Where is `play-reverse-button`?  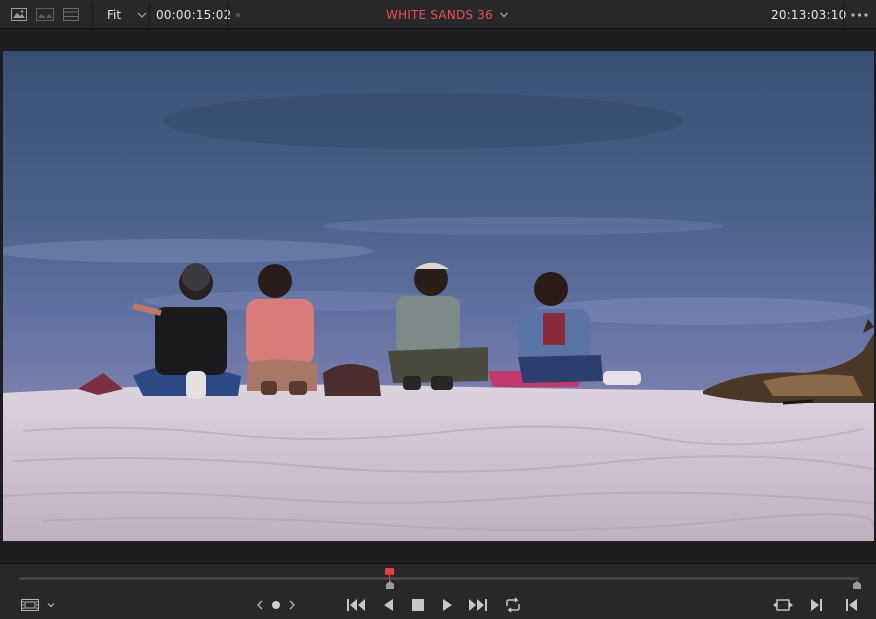 play-reverse-button is located at coordinates (388, 605).